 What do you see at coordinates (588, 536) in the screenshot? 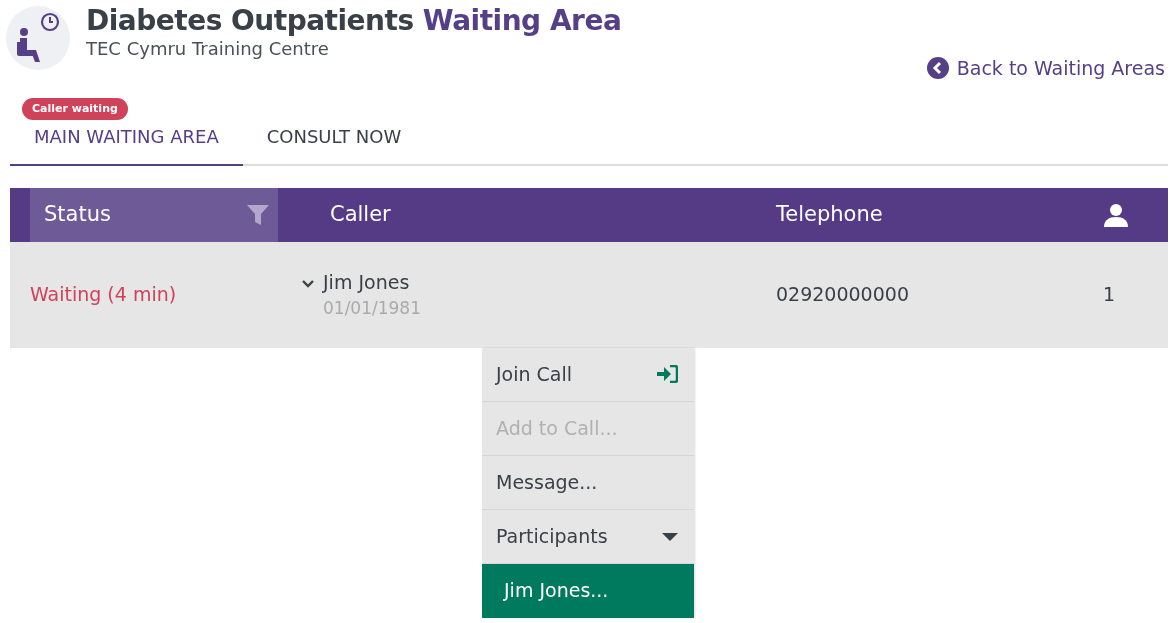
I see `menu-item: Participants` at bounding box center [588, 536].